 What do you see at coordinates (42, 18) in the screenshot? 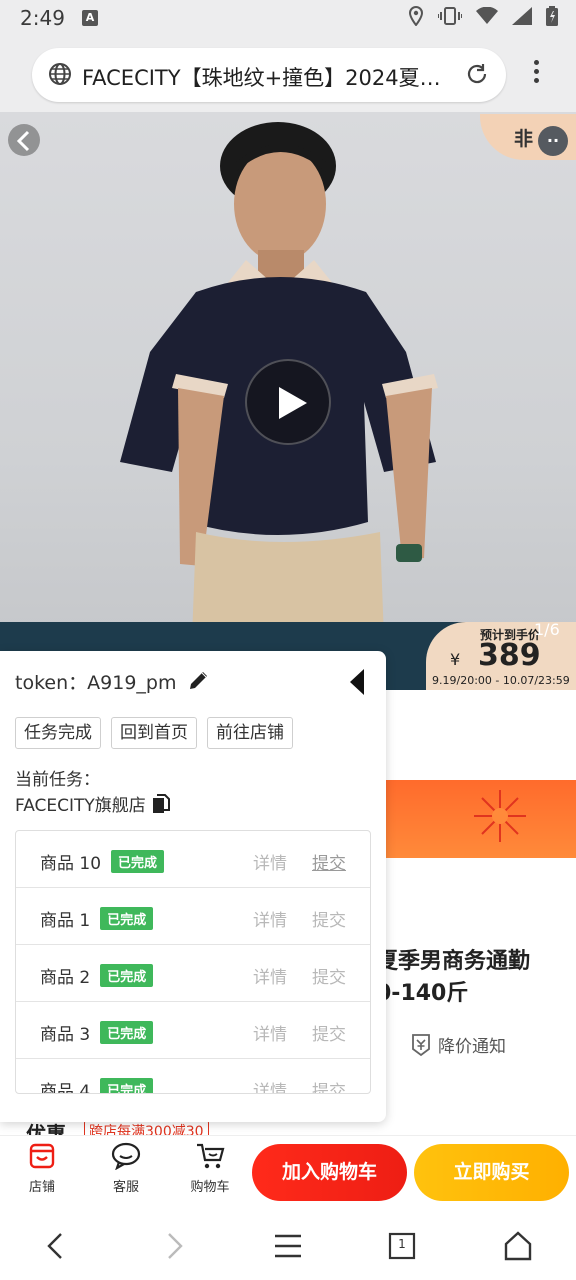
I see `status-time: 2:49` at bounding box center [42, 18].